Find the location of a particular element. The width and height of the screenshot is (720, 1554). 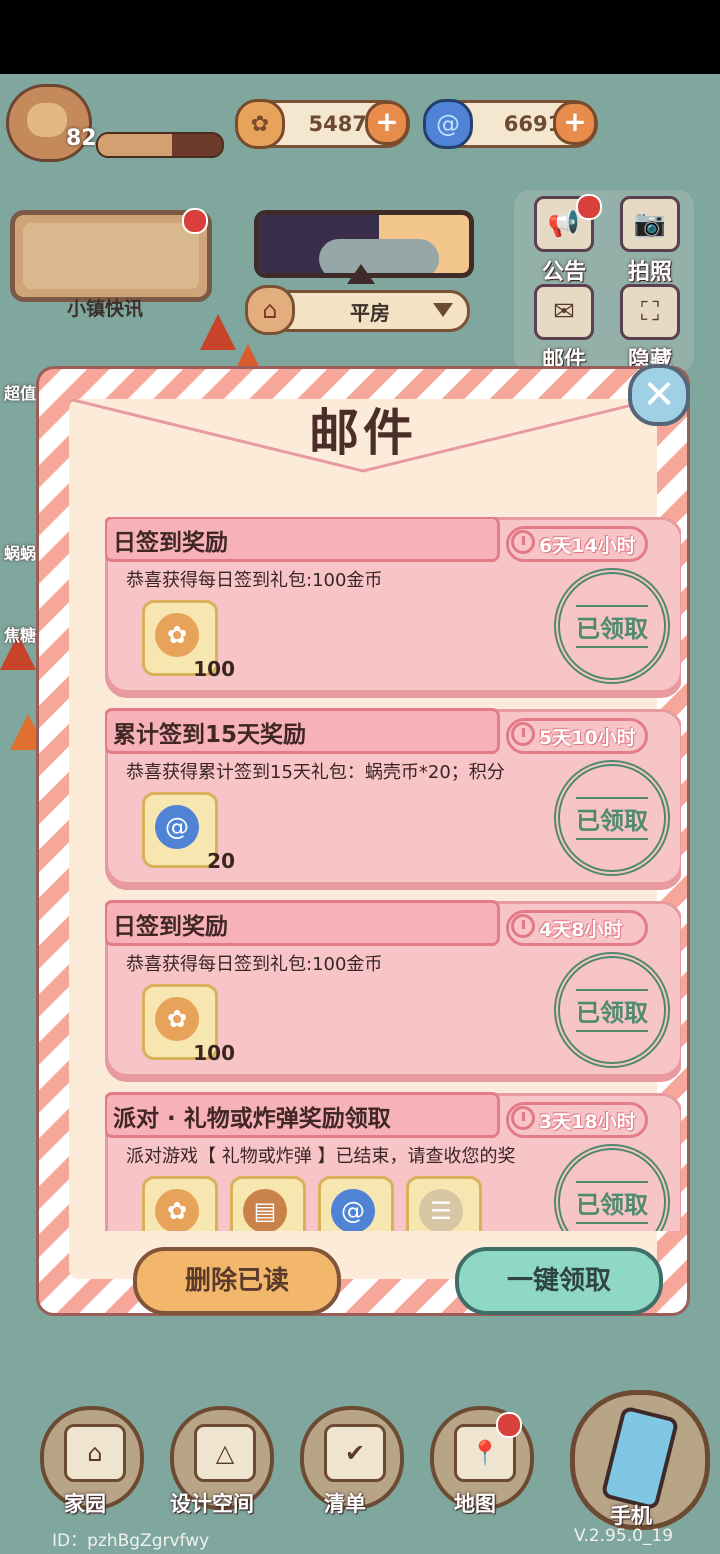

reward-item: ☰ is located at coordinates (444, 1203).